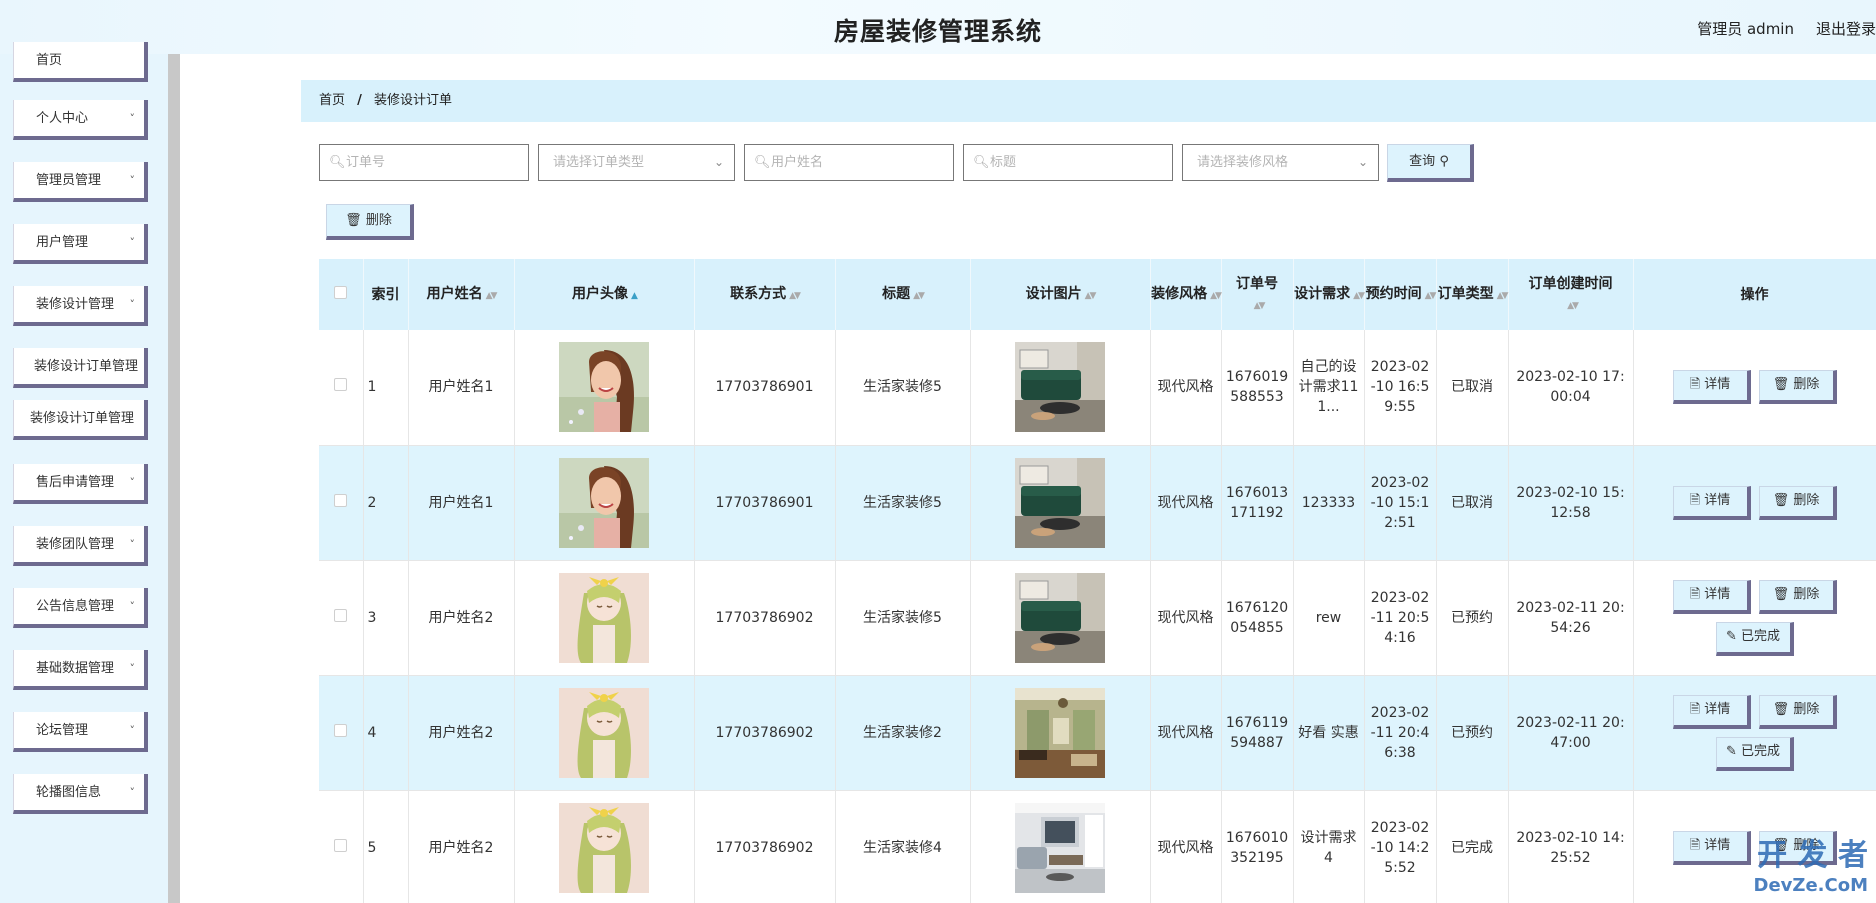 This screenshot has width=1876, height=903. What do you see at coordinates (80, 608) in the screenshot?
I see `sidebar-item-notice-management: 公告信息管理 ˅` at bounding box center [80, 608].